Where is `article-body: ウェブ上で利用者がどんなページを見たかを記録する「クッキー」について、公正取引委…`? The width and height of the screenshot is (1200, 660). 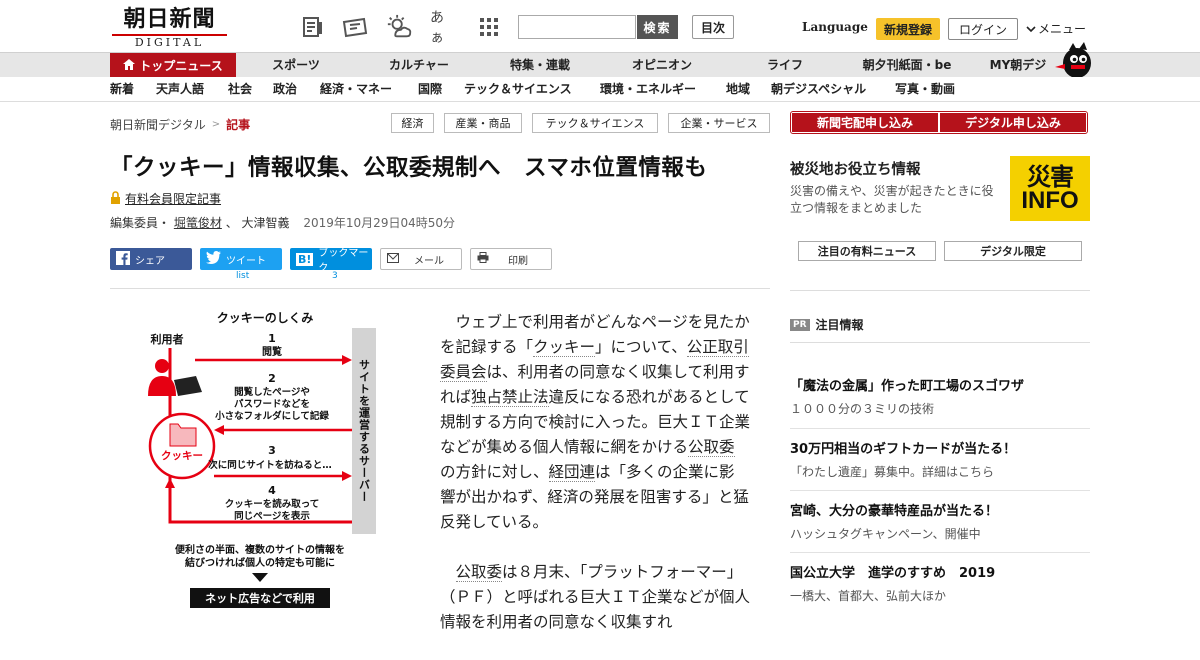
article-body: ウェブ上で利用者がどんなページを見たかを記録する「クッキー」について、公正取引委… is located at coordinates (595, 485).